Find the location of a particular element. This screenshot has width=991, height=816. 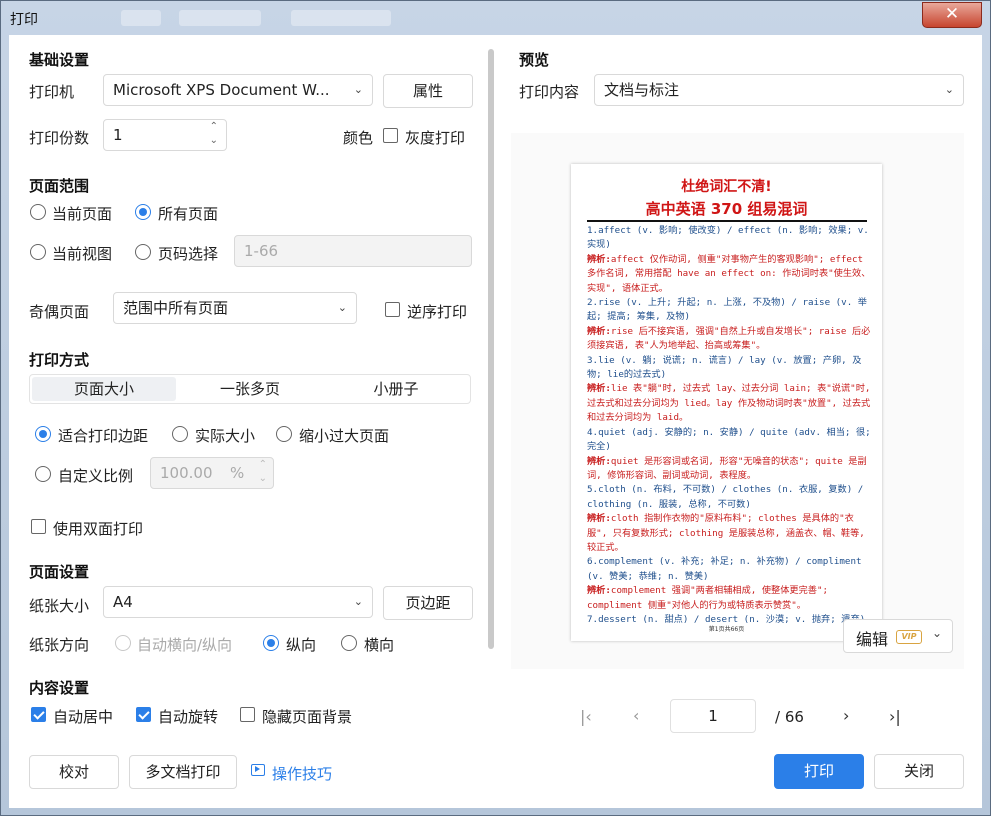

next-page-icon: › is located at coordinates (846, 715).